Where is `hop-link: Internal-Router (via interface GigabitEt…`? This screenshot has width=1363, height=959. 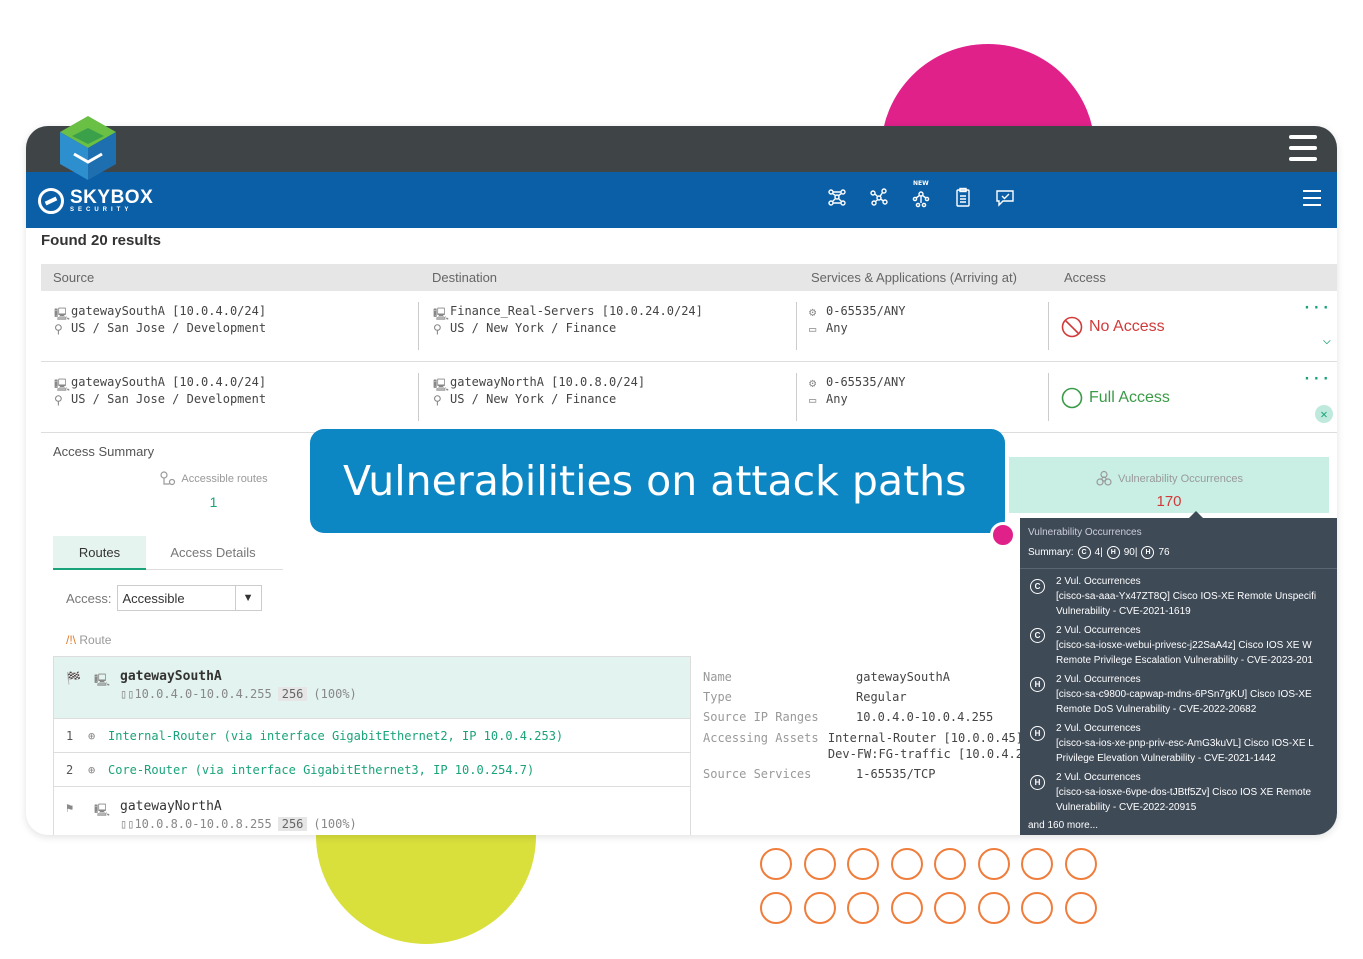 hop-link: Internal-Router (via interface GigabitEt… is located at coordinates (335, 736).